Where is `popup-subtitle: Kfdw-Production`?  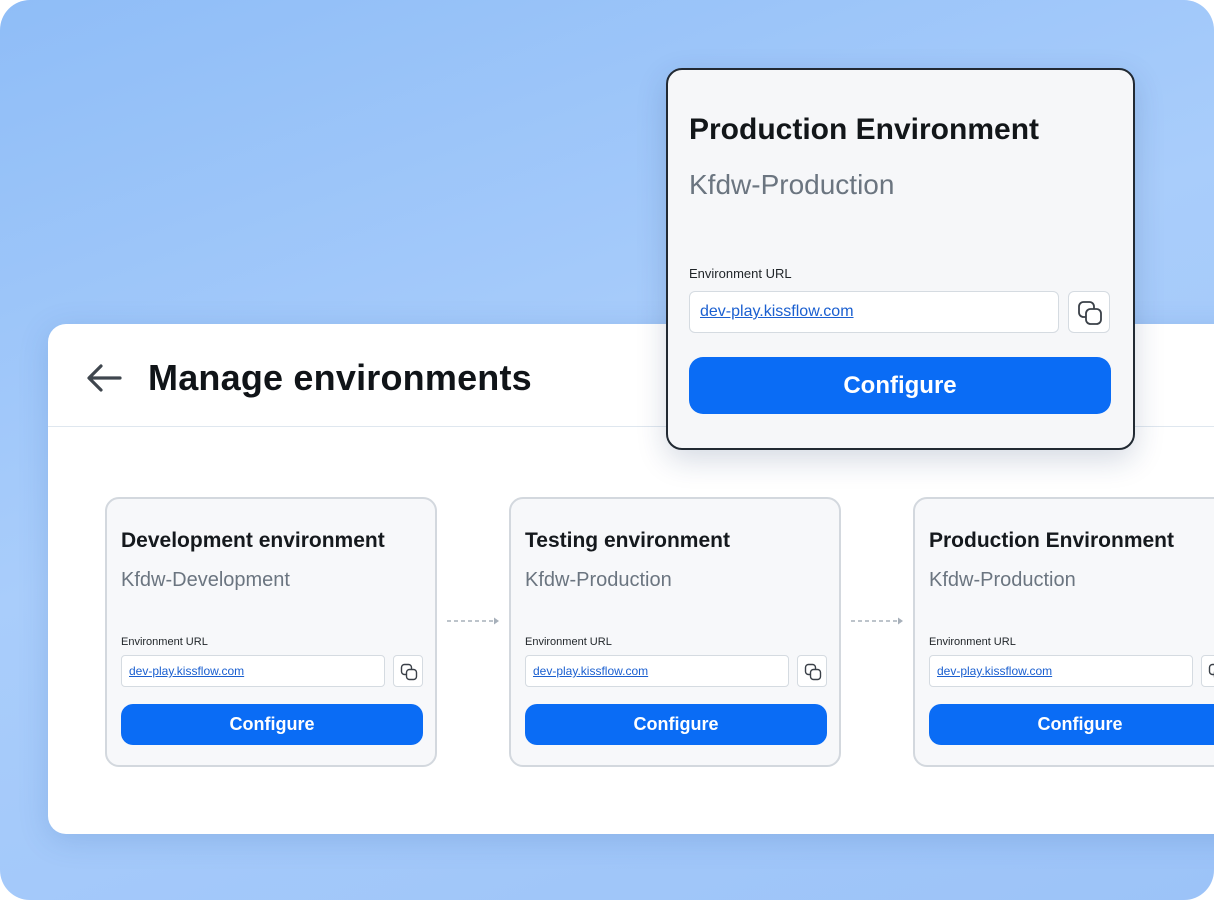 popup-subtitle: Kfdw-Production is located at coordinates (792, 184).